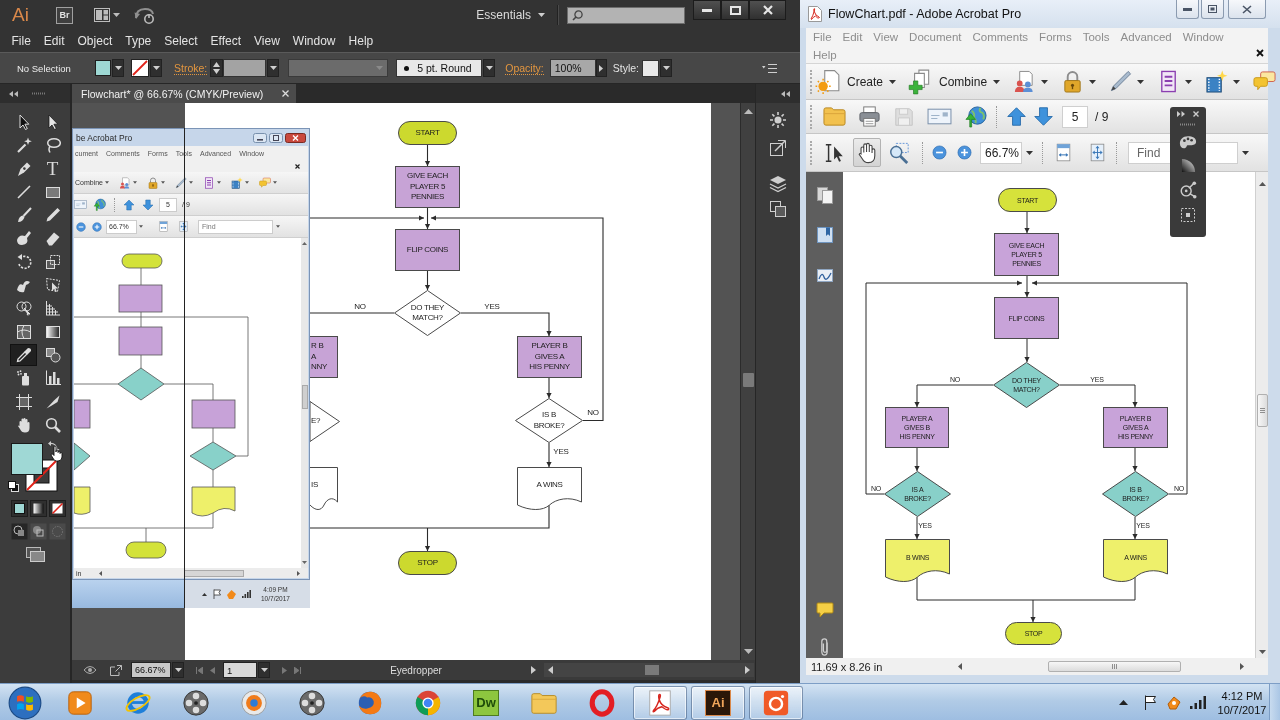 The image size is (1280, 720). Describe the element at coordinates (212, 670) in the screenshot. I see `previous-page-icon` at that location.